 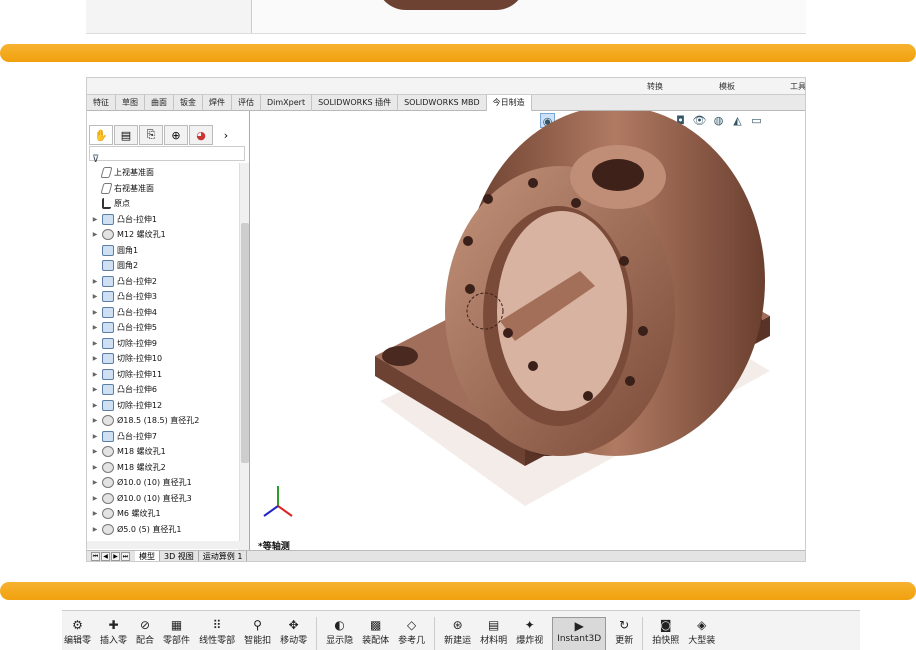 I want to click on toolbar-button: ⚙ 编辑零, so click(x=77, y=633).